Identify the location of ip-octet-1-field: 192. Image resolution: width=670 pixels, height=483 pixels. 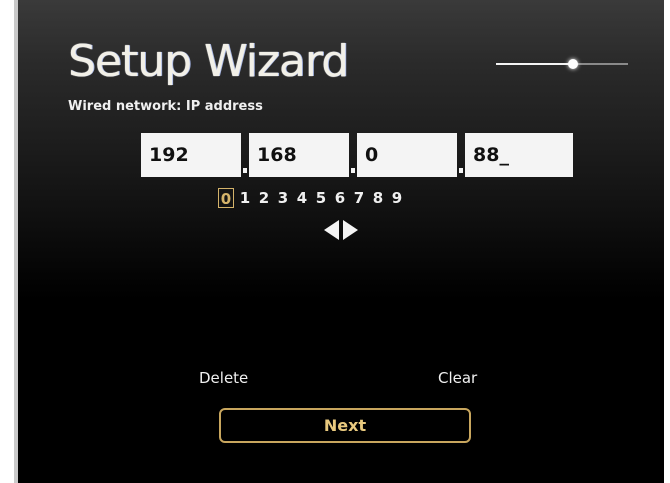
(191, 155).